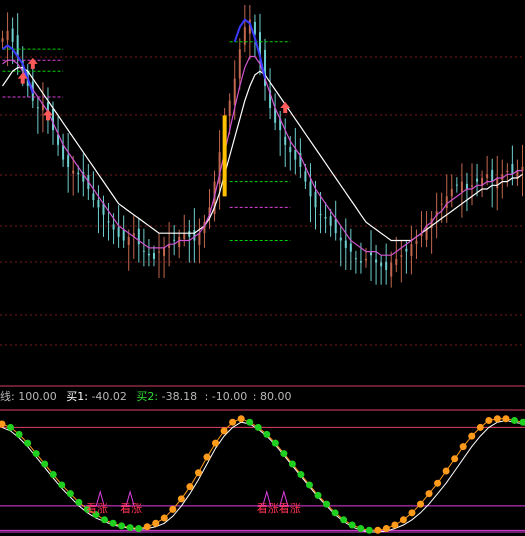 The image size is (525, 536). I want to click on buy1-label: 买1:, so click(77, 396).